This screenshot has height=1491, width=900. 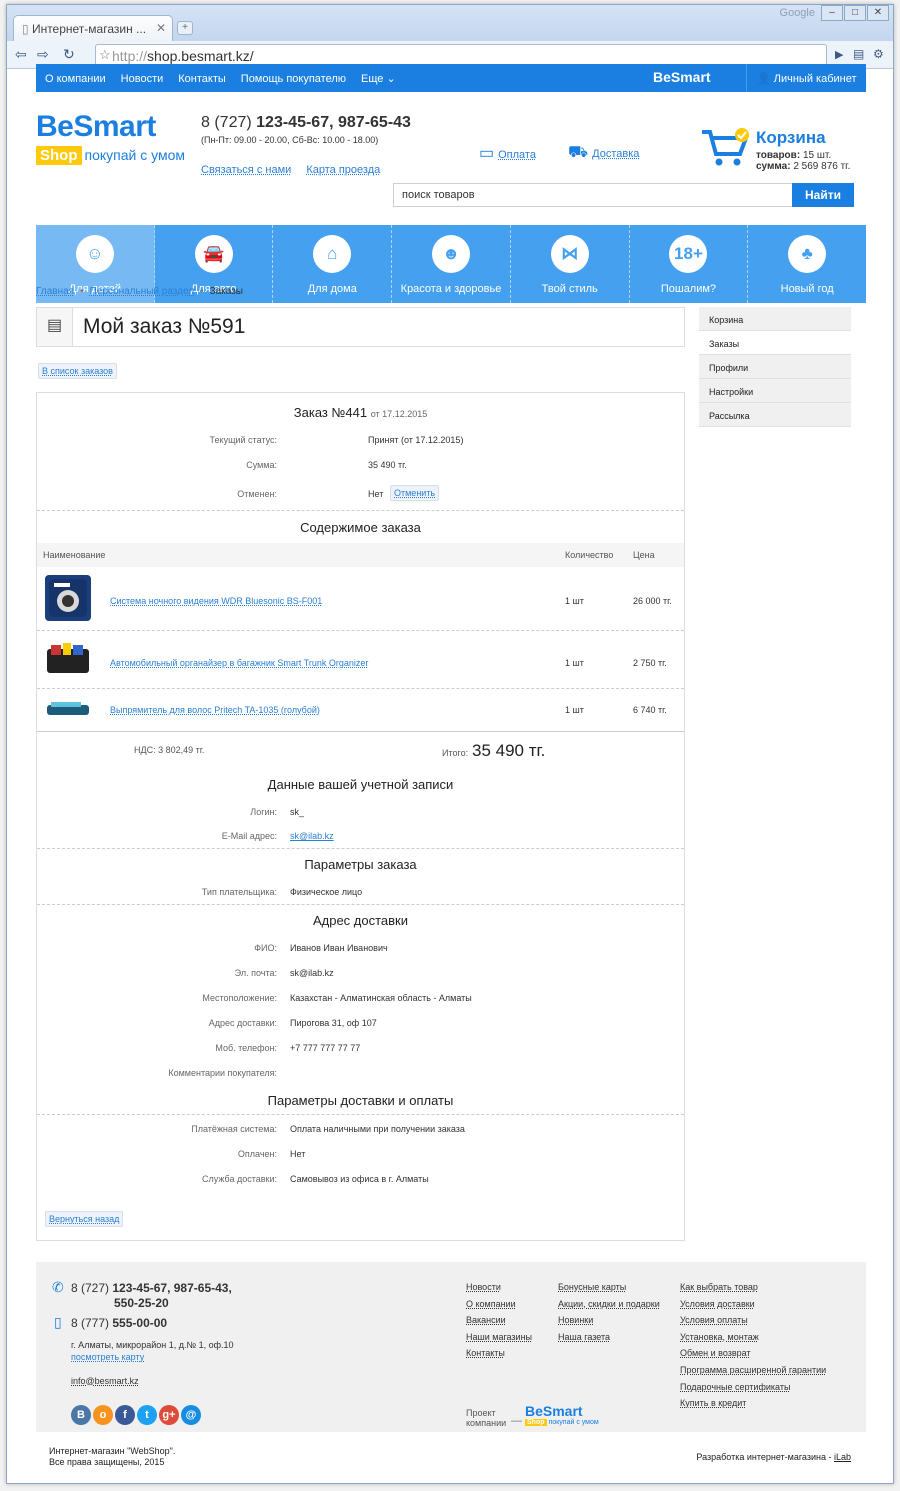 I want to click on forward-icon: ⇨, so click(x=43, y=54).